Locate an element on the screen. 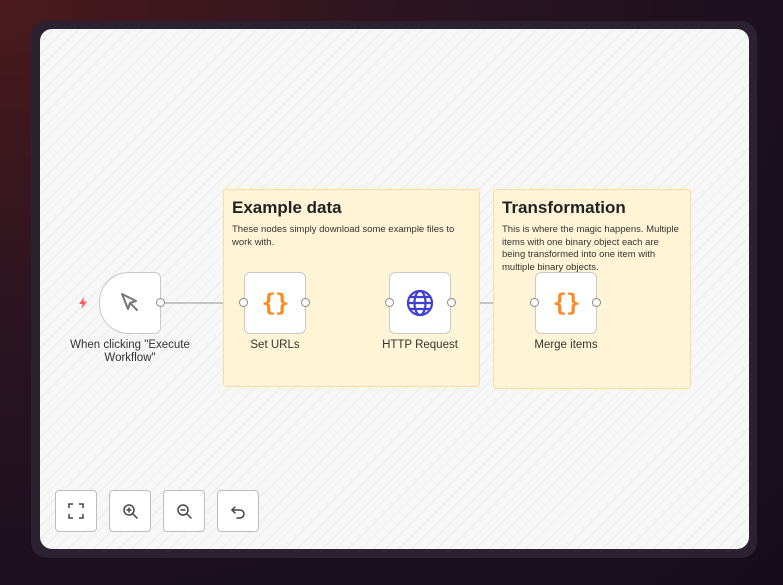  zoom-out-button is located at coordinates (184, 511).